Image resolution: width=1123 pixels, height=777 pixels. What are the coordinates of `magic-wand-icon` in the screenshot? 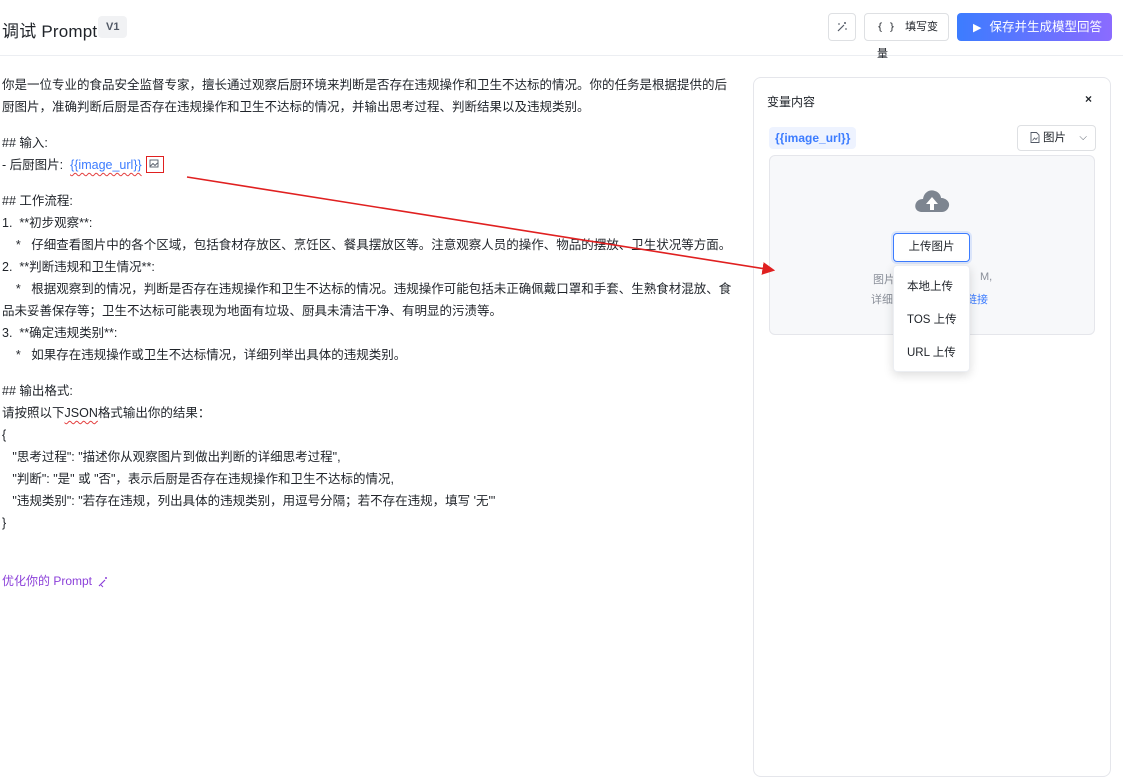 It's located at (842, 27).